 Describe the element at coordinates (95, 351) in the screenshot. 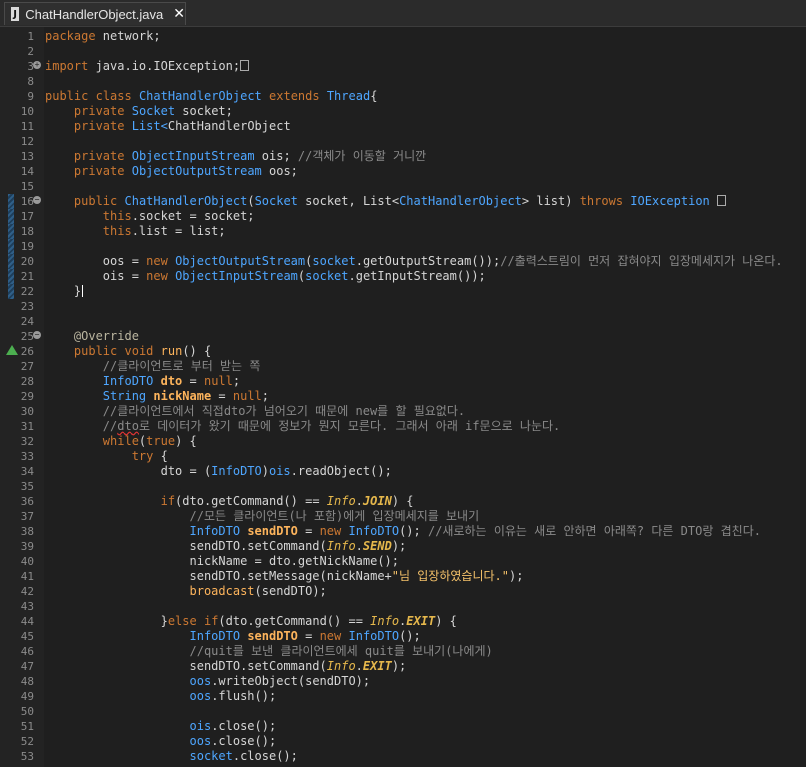

I see `token: public` at that location.